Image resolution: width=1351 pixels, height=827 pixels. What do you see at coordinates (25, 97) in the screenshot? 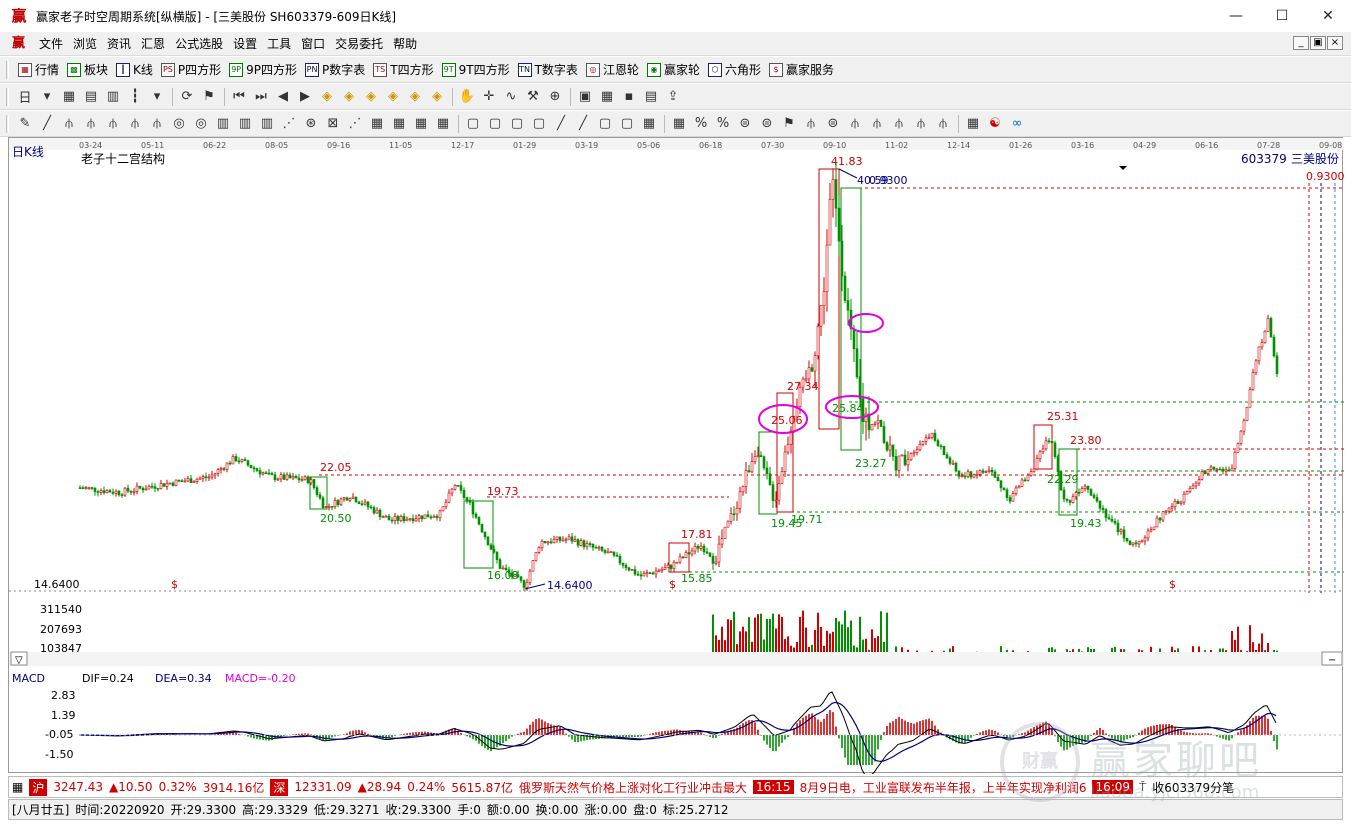
I see `period-icon: 日` at bounding box center [25, 97].